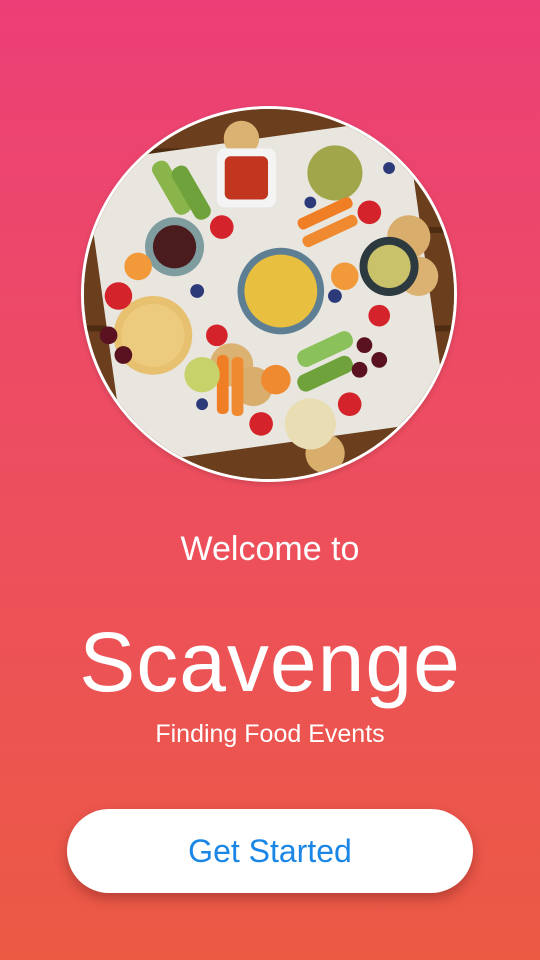  What do you see at coordinates (270, 734) in the screenshot?
I see `app-tagline: Finding Food Events` at bounding box center [270, 734].